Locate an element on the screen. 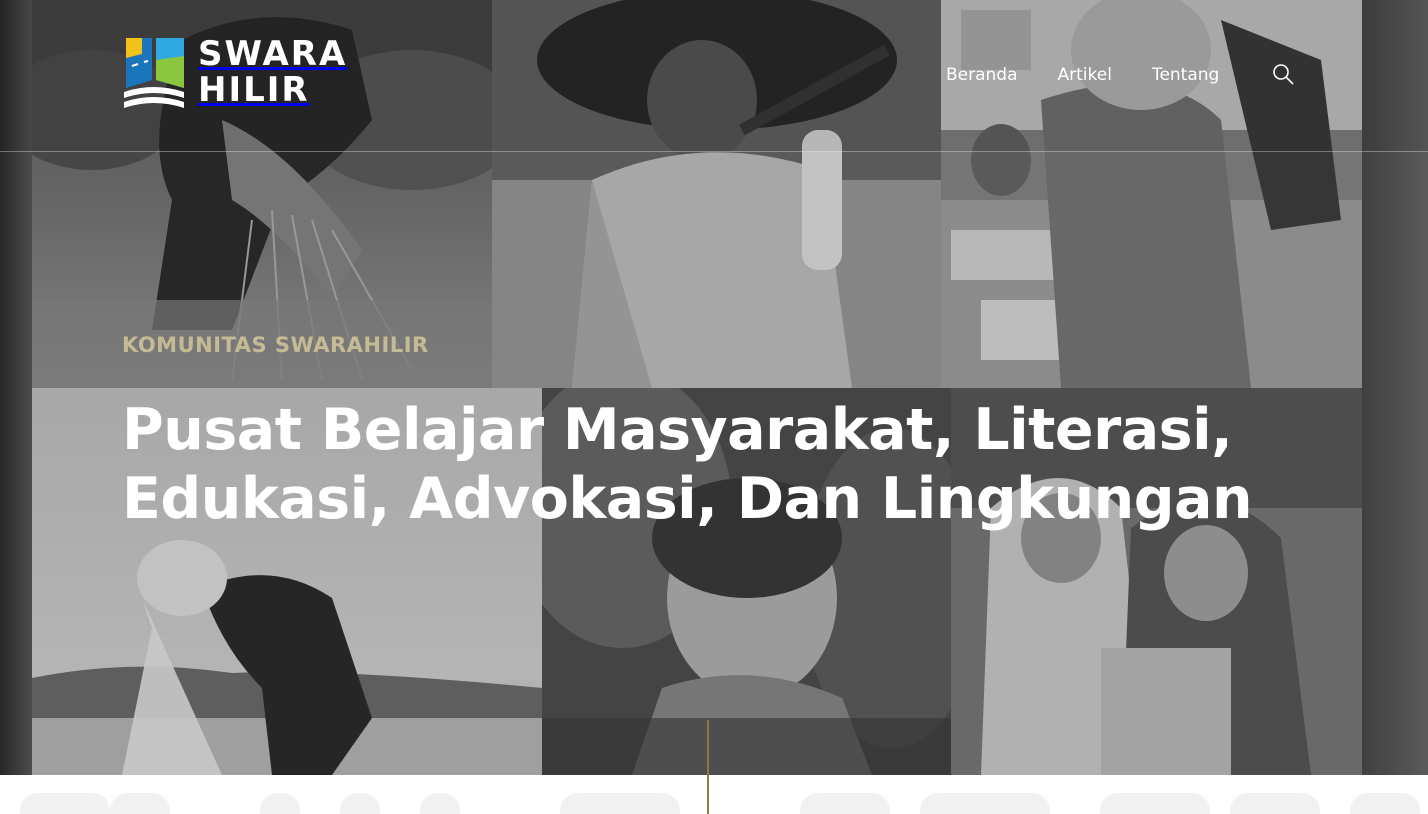 This screenshot has height=814, width=1428. site-logo: SWARA HILIR is located at coordinates (242, 76).